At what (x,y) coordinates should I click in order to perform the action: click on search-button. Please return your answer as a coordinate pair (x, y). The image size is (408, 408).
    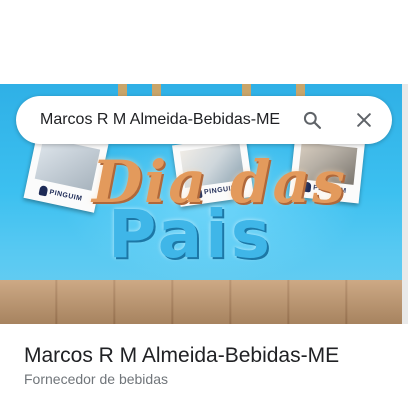
    Looking at the image, I should click on (312, 120).